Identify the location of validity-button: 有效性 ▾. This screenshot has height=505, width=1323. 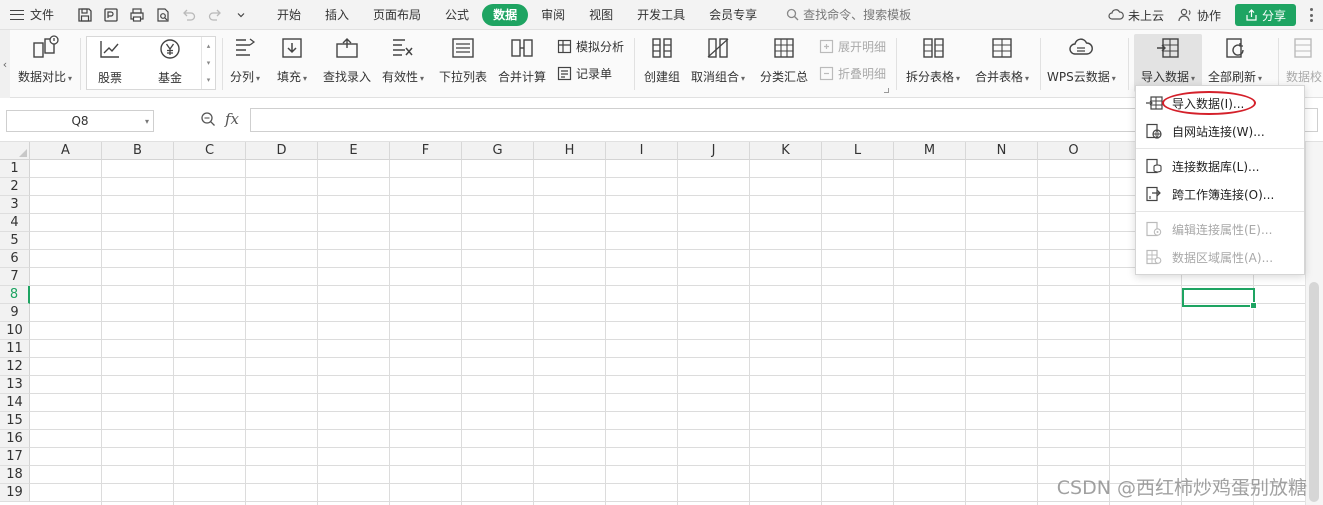
(403, 59).